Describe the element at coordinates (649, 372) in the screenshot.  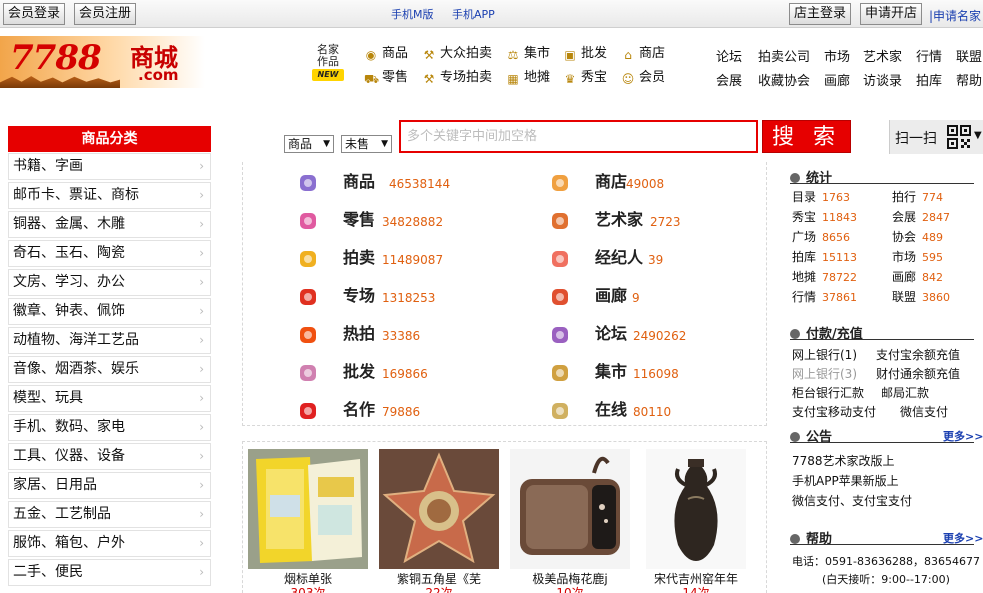
I see `stat-link: 集市 116098` at that location.